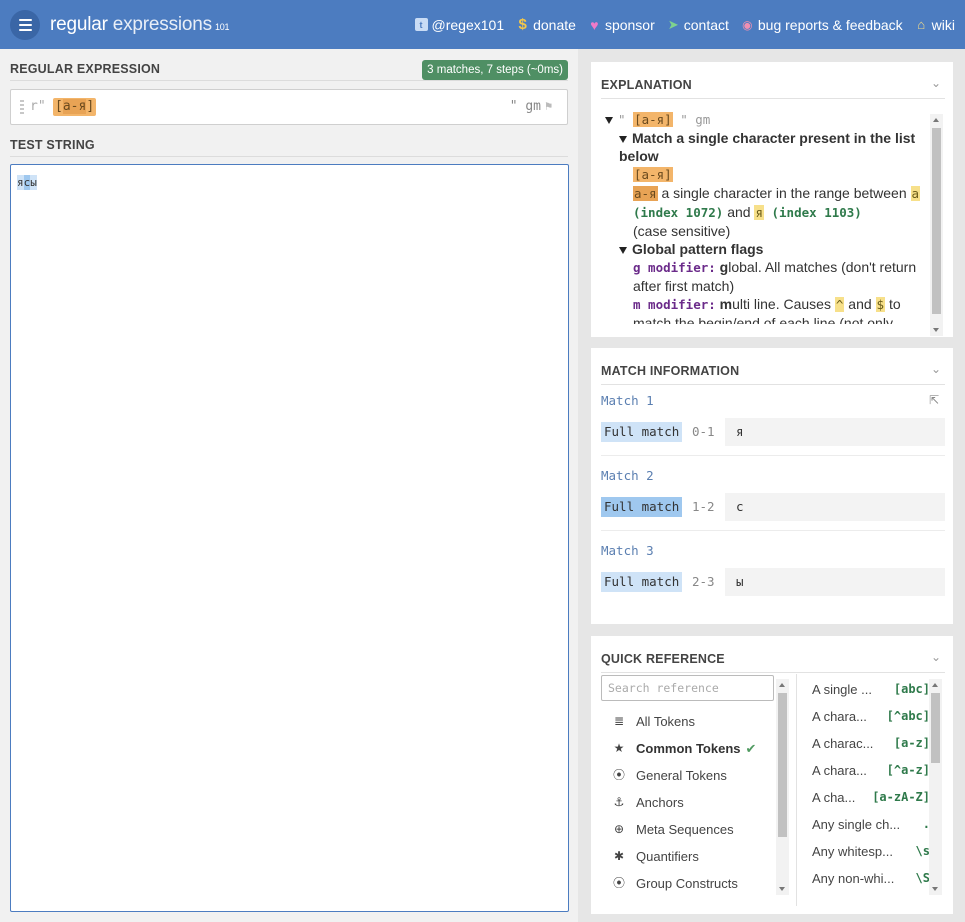 Image resolution: width=965 pixels, height=922 pixels. What do you see at coordinates (646, 85) in the screenshot?
I see `explanation-title: EXPLANATION` at bounding box center [646, 85].